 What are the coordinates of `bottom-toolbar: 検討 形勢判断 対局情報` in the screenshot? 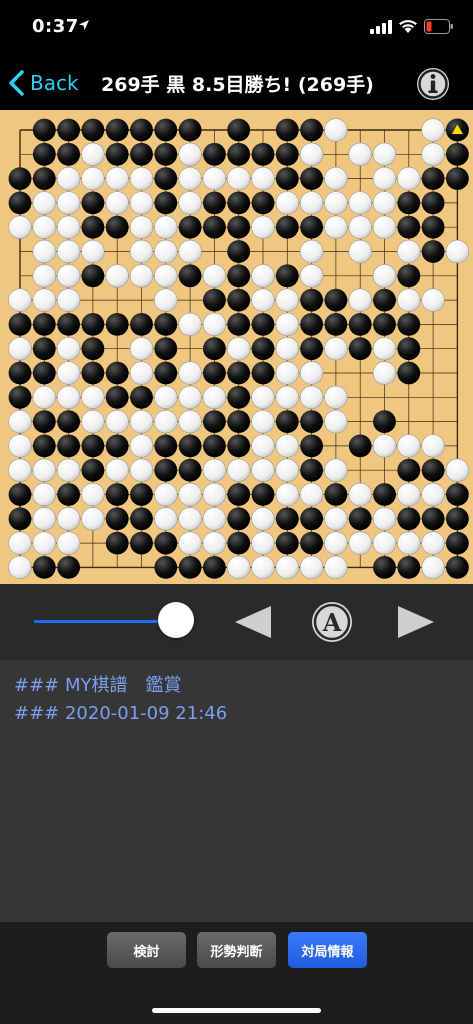 It's located at (236, 973).